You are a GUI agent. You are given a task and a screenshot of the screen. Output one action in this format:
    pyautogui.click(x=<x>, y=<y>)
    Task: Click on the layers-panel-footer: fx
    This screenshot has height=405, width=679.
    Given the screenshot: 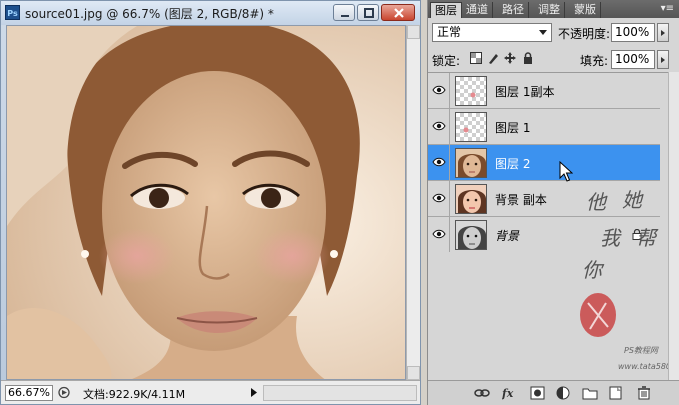 What is the action you would take?
    pyautogui.click(x=553, y=392)
    